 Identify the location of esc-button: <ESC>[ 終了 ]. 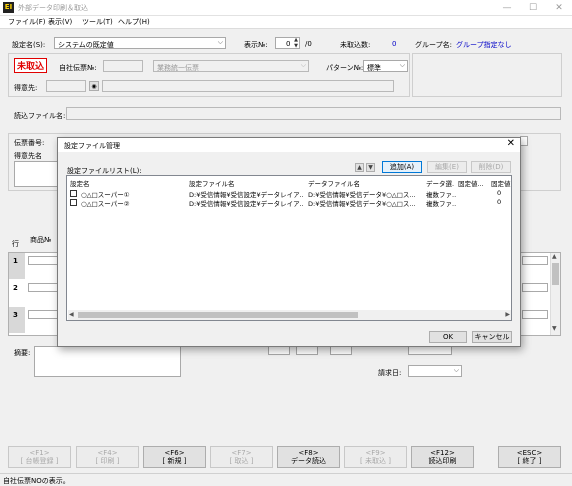
(529, 457).